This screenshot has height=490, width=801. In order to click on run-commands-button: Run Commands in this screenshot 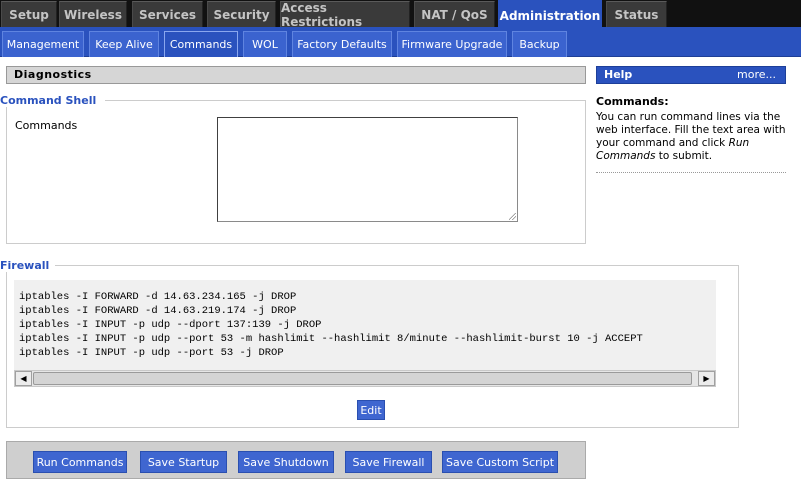, I will do `click(80, 462)`.